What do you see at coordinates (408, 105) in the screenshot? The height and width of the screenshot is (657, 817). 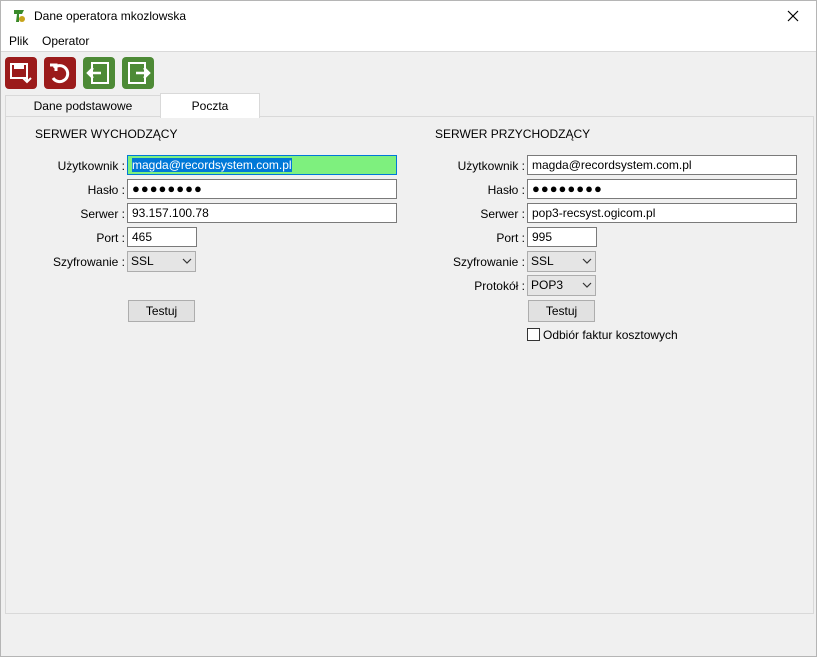 I see `tab-strip: Dane podstawowe Poczta` at bounding box center [408, 105].